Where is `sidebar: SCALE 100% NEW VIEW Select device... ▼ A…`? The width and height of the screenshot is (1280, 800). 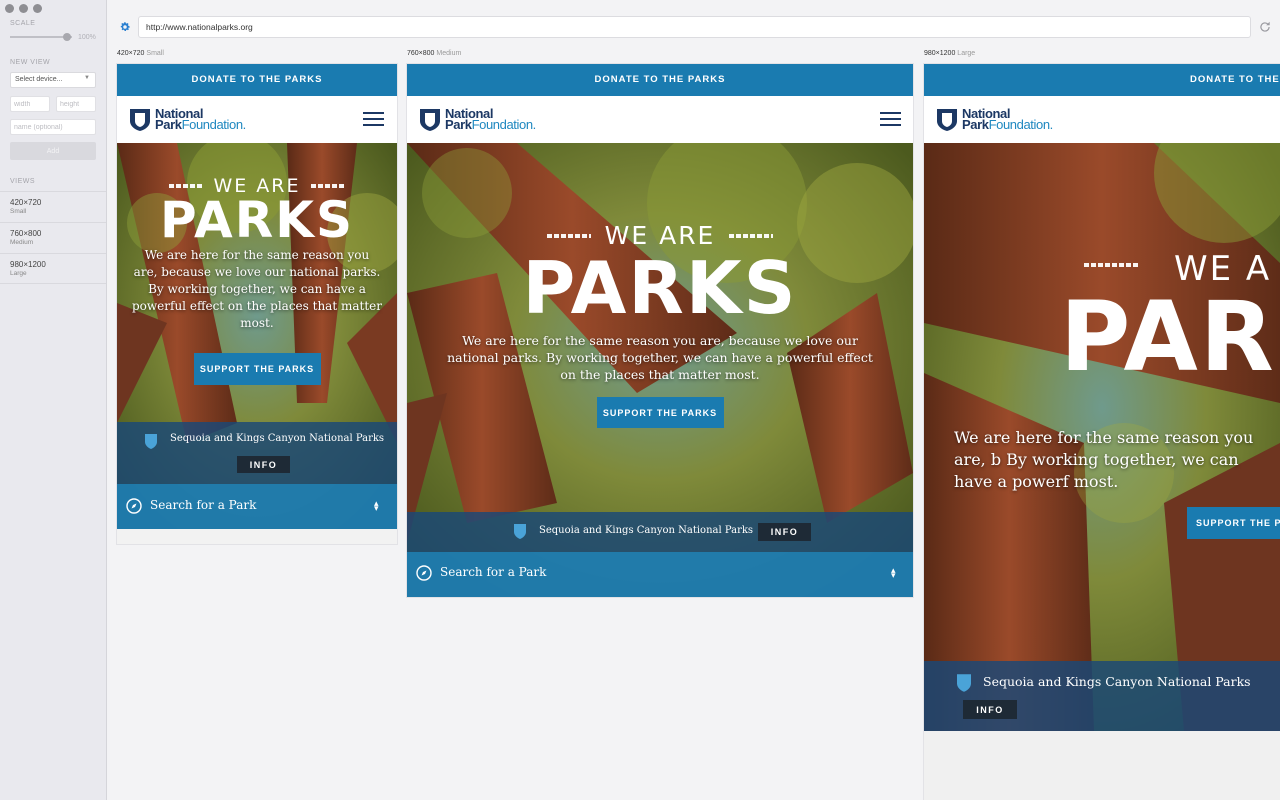 sidebar: SCALE 100% NEW VIEW Select device... ▼ A… is located at coordinates (53, 400).